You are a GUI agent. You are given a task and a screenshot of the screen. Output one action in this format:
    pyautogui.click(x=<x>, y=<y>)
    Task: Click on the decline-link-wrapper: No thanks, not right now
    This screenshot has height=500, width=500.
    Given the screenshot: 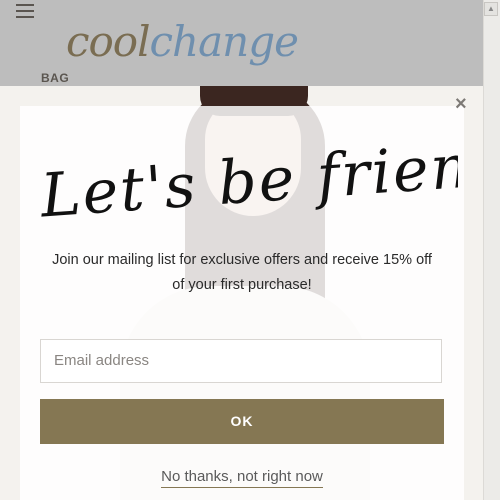 What is the action you would take?
    pyautogui.click(x=242, y=478)
    